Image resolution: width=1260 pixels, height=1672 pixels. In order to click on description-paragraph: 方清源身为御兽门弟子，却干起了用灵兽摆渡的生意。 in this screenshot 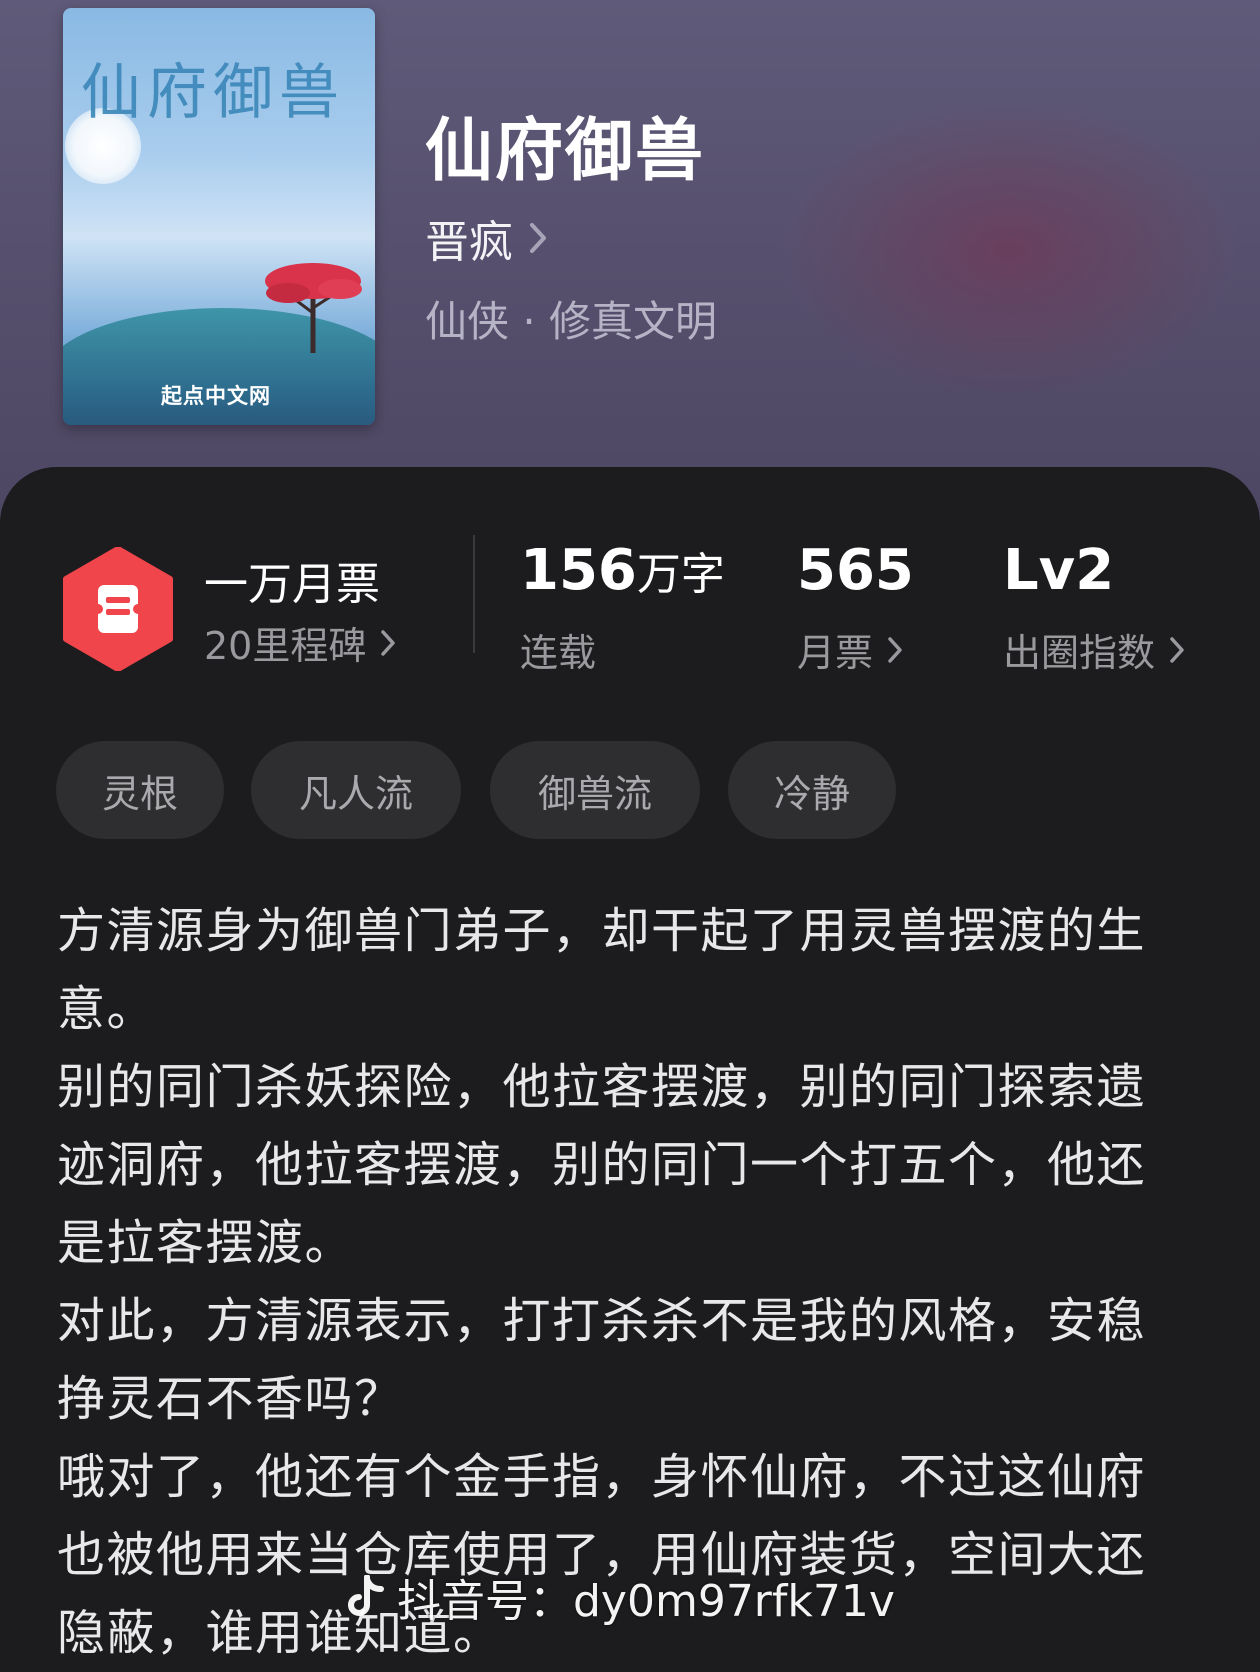, I will do `click(602, 970)`.